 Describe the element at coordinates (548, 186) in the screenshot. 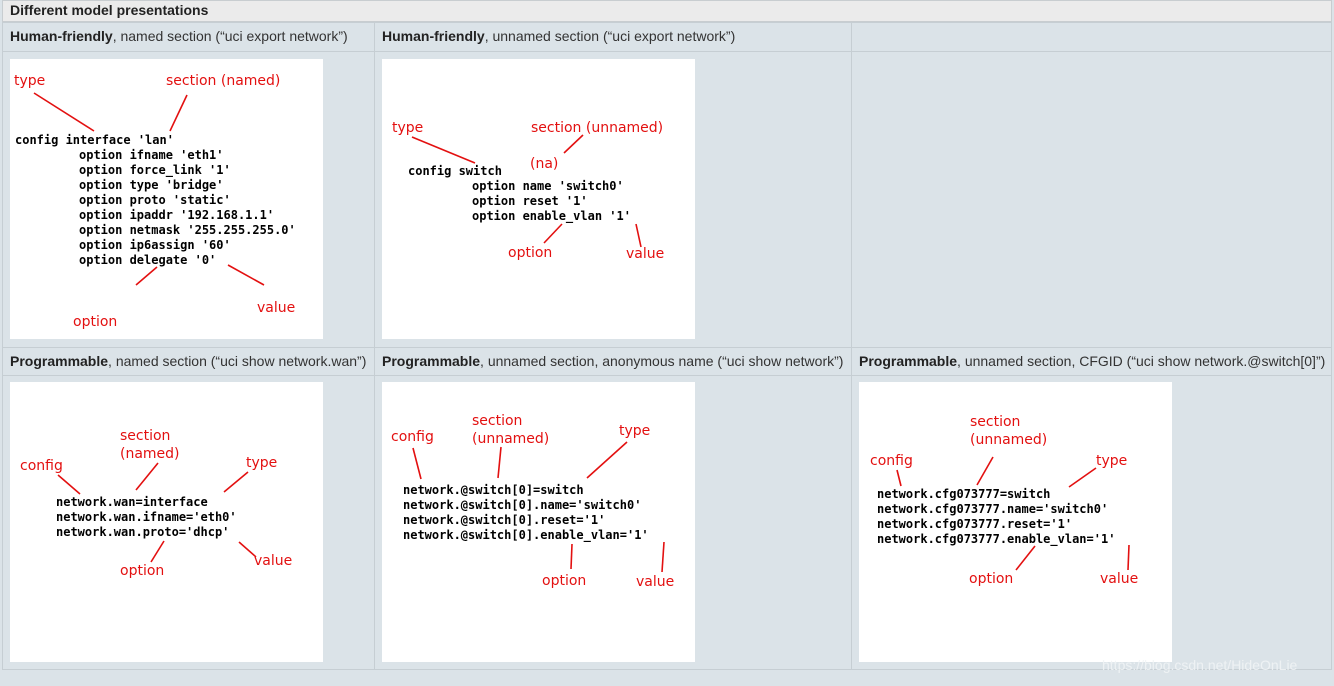

I see `code-line: option name 'switch0'` at that location.